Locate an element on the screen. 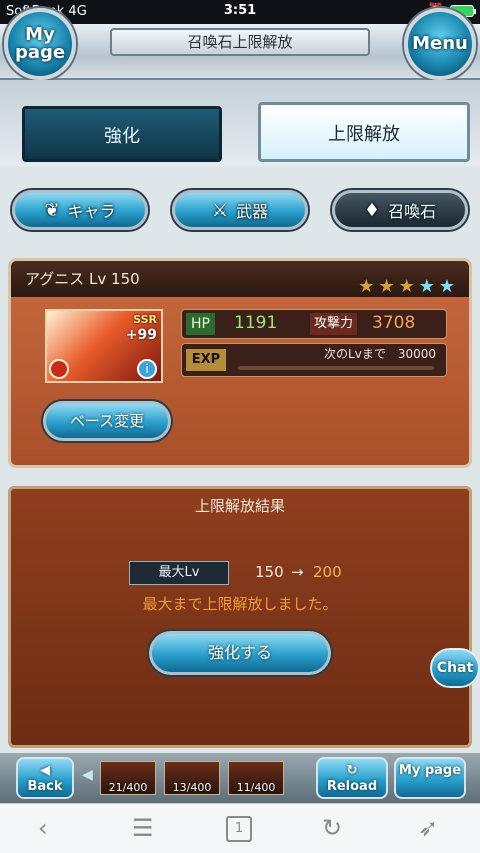  reload-label: Reload is located at coordinates (352, 786).